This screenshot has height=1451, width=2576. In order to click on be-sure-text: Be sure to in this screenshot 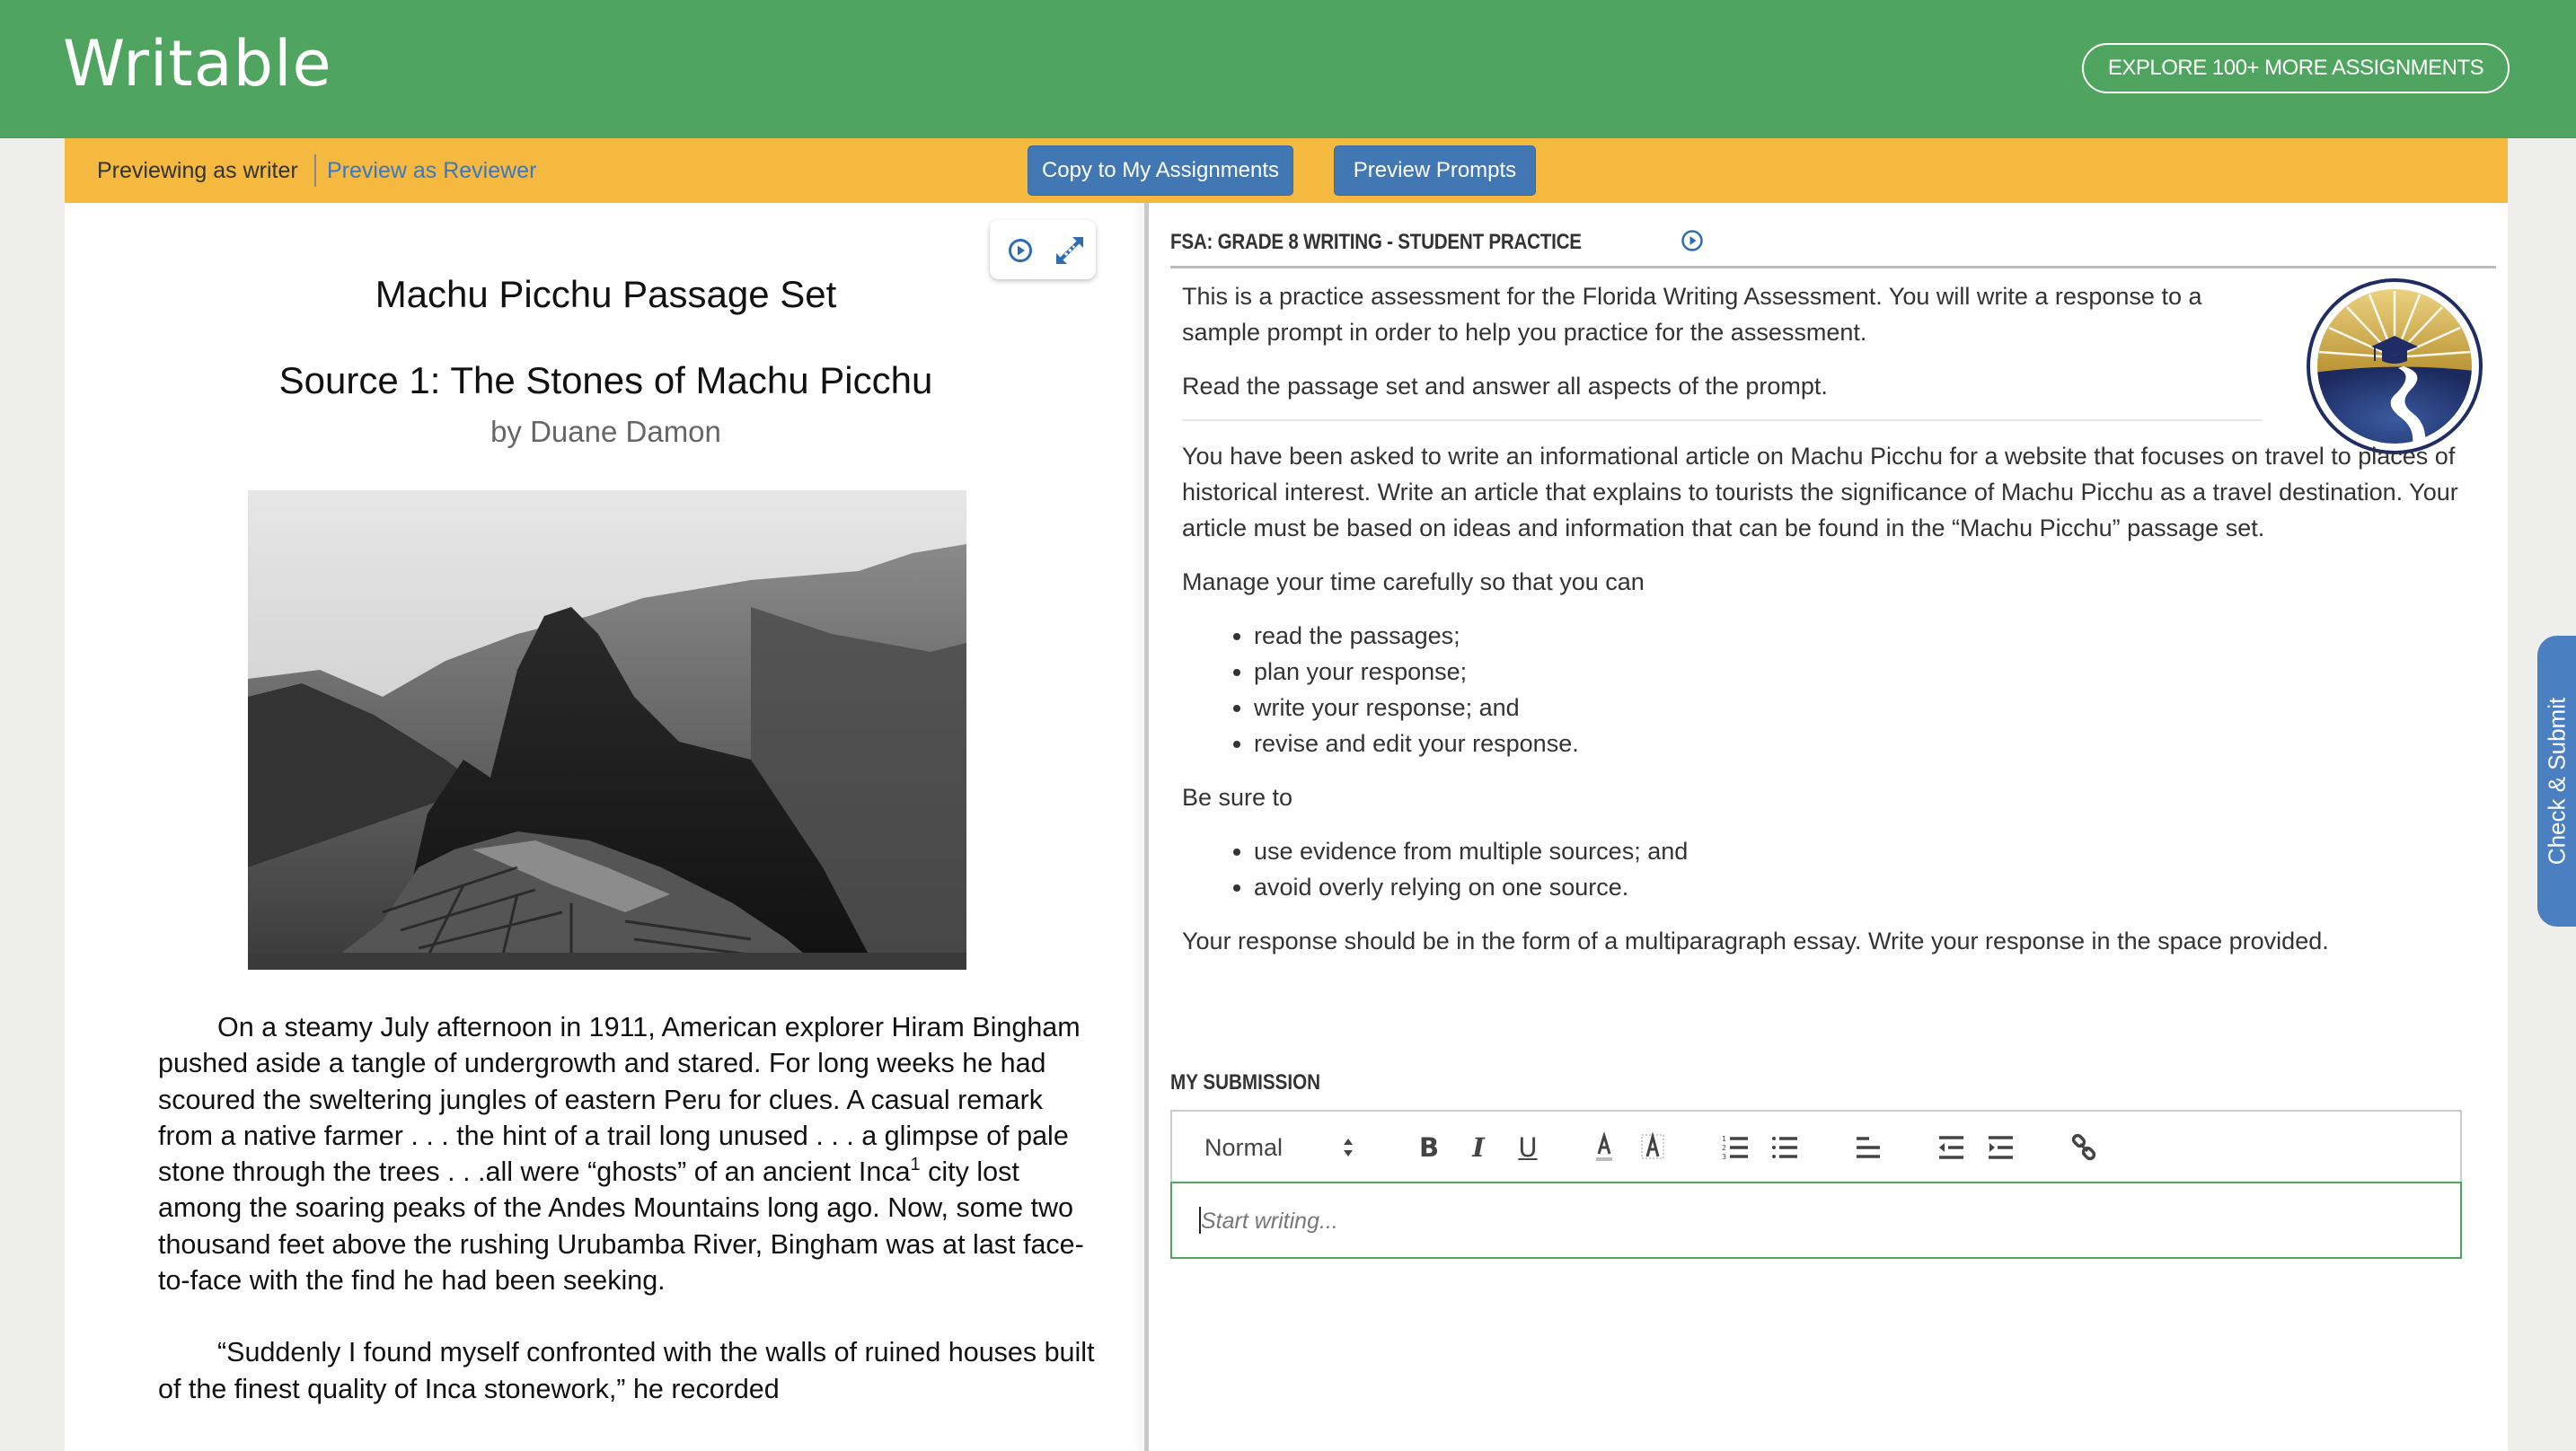, I will do `click(1237, 797)`.